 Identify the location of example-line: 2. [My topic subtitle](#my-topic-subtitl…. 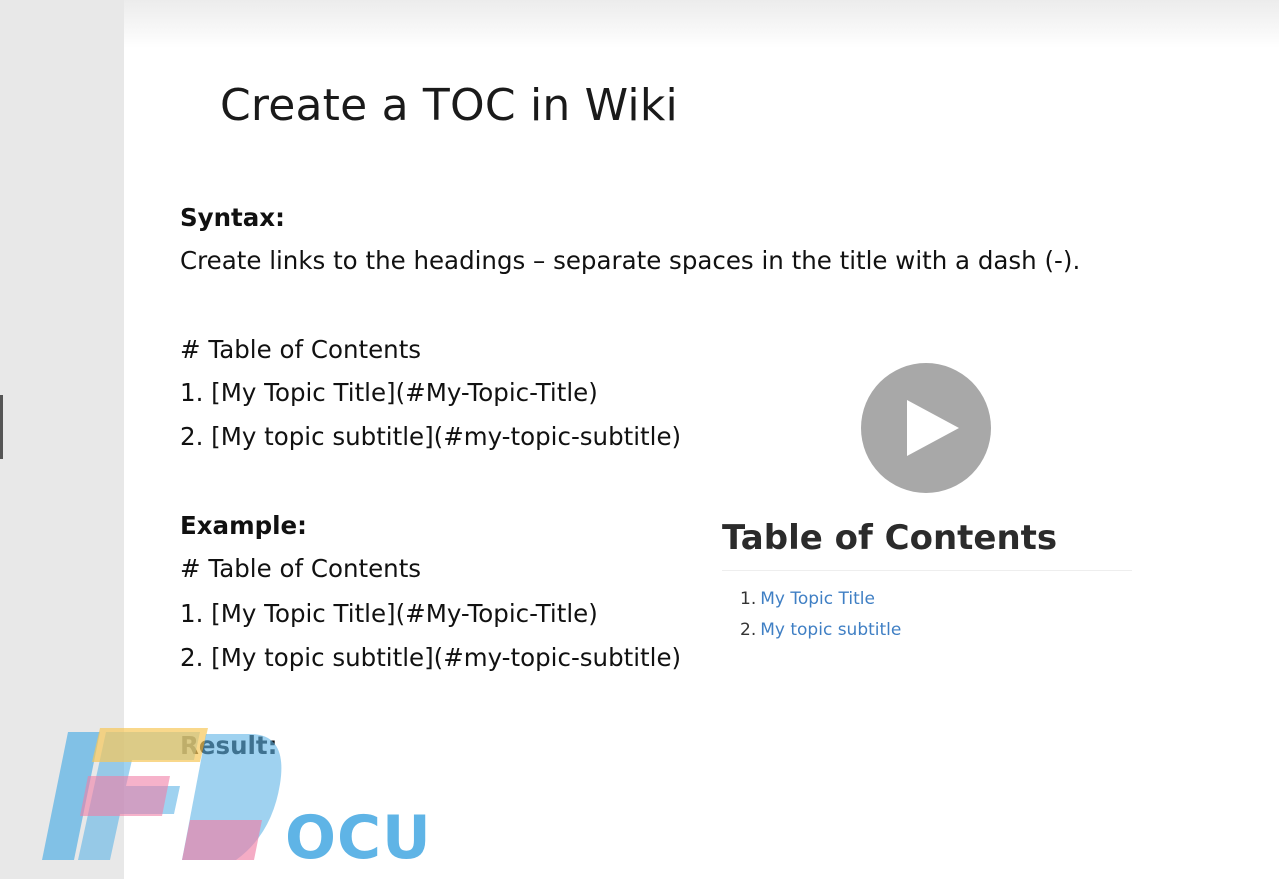
(431, 657).